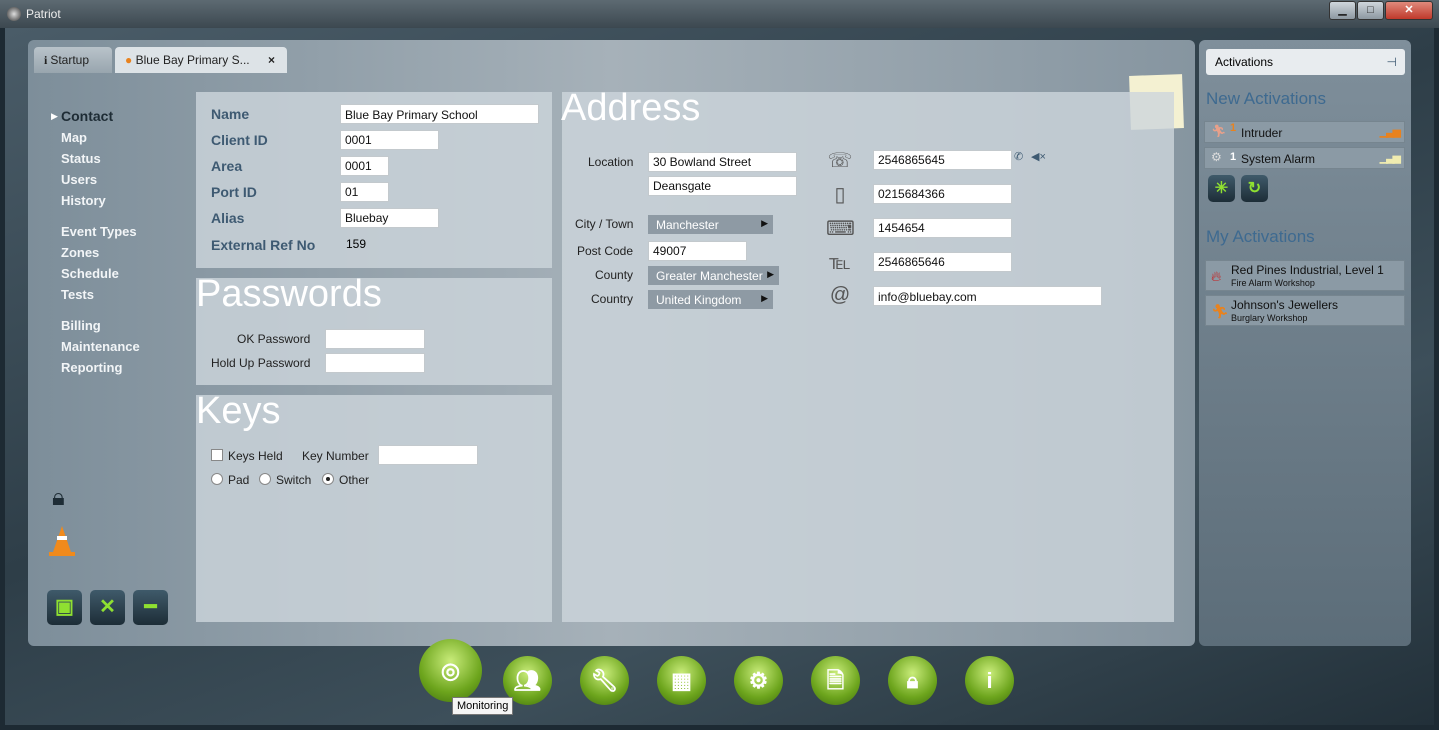 This screenshot has height=730, width=1439. I want to click on tooltip: Monitoring, so click(483, 706).